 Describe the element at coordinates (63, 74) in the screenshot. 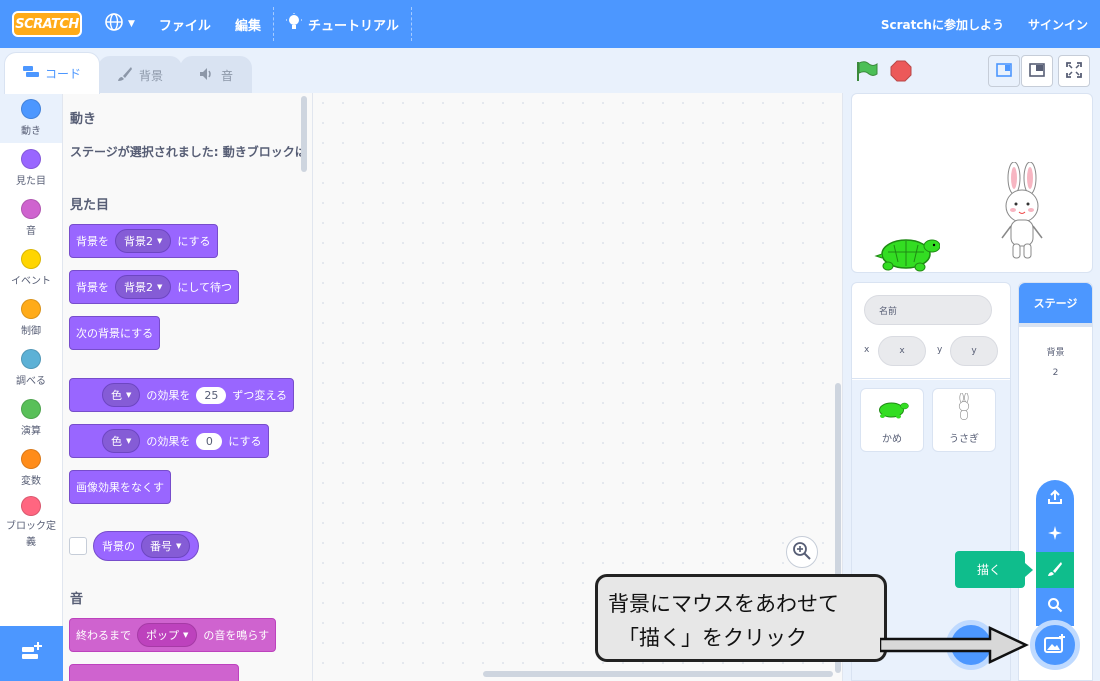

I see `tab-code-label: コード` at that location.